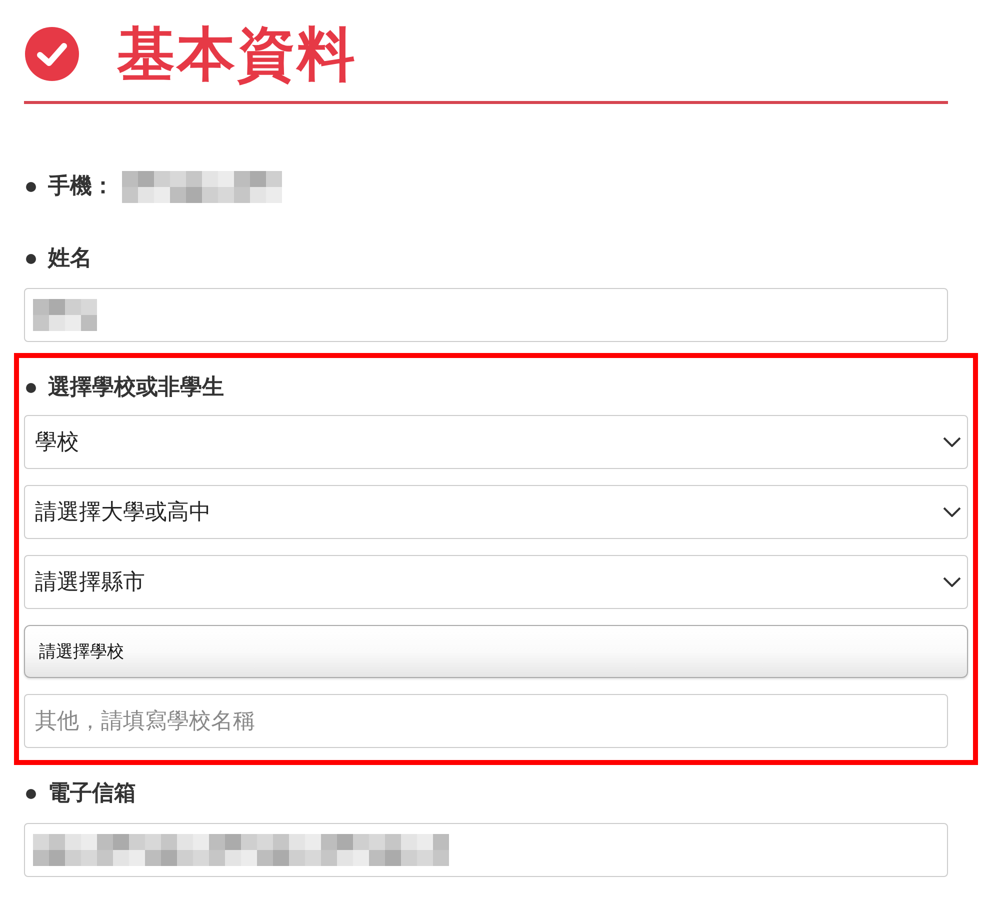 The image size is (990, 912). What do you see at coordinates (496, 512) in the screenshot?
I see `dropdown: 請選擇大學或高中` at bounding box center [496, 512].